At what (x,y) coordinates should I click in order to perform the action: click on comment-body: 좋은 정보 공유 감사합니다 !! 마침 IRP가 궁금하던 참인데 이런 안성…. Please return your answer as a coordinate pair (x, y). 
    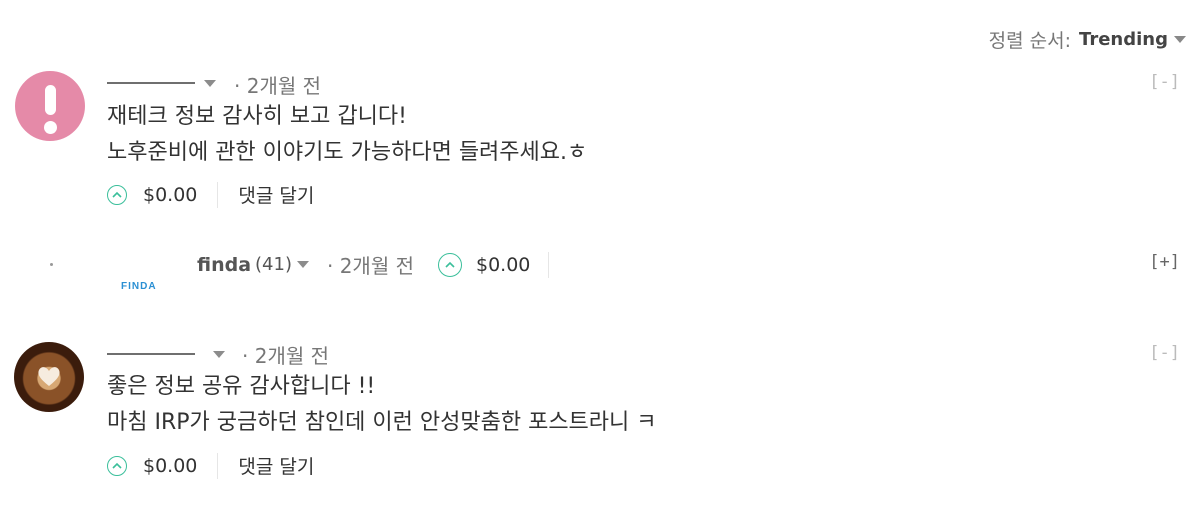
    Looking at the image, I should click on (382, 405).